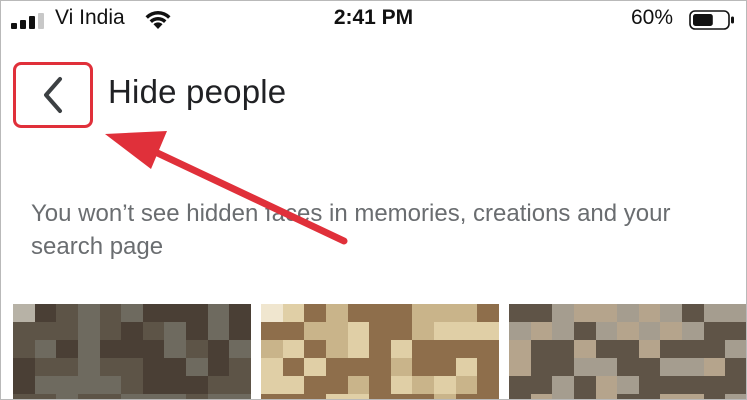  I want to click on battery-icon, so click(711, 20).